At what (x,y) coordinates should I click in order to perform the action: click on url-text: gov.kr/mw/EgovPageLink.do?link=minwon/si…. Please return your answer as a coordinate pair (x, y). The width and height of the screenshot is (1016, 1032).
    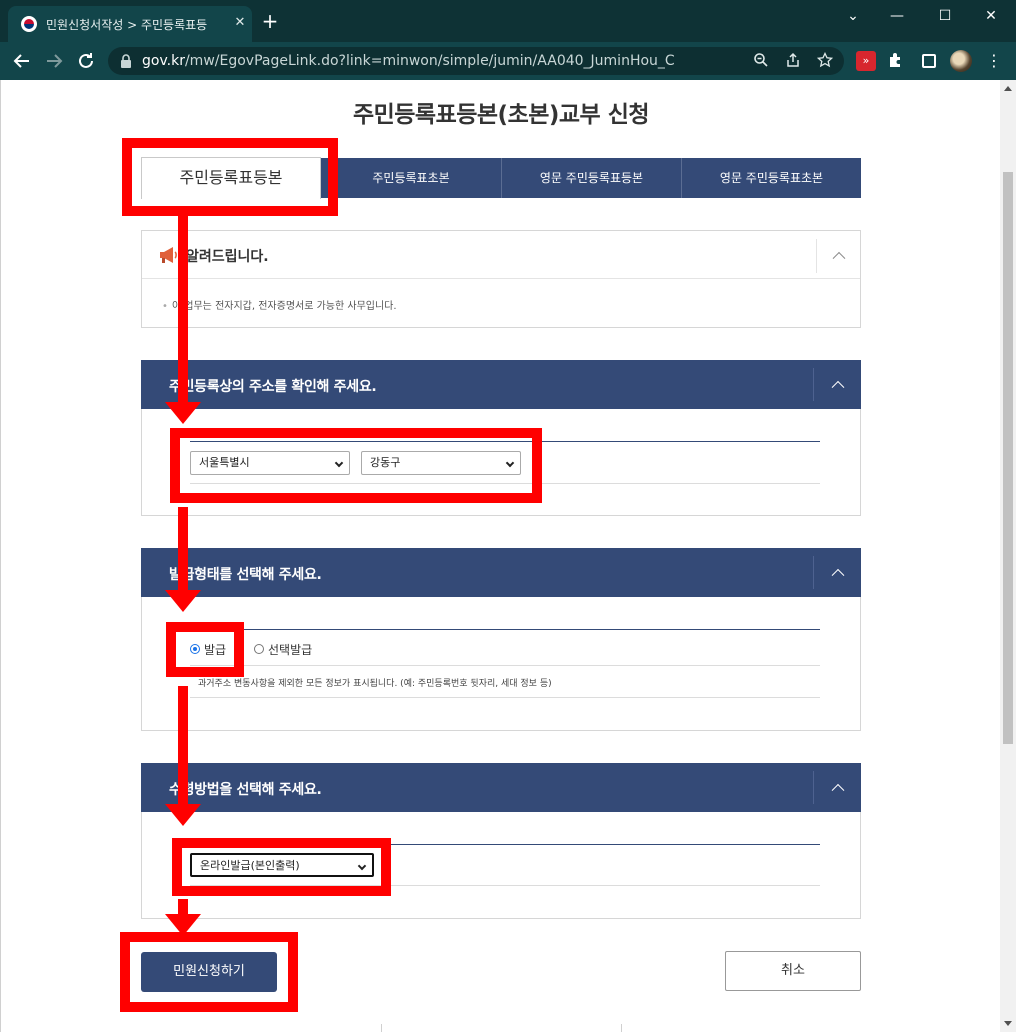
    Looking at the image, I should click on (408, 61).